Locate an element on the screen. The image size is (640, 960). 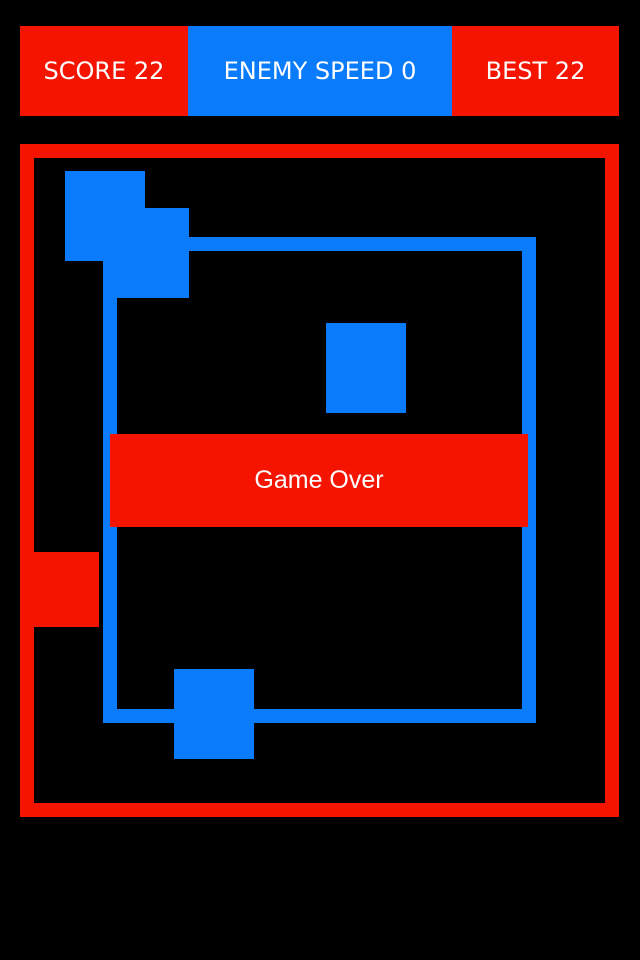
score-display: SCORE 22 is located at coordinates (104, 71).